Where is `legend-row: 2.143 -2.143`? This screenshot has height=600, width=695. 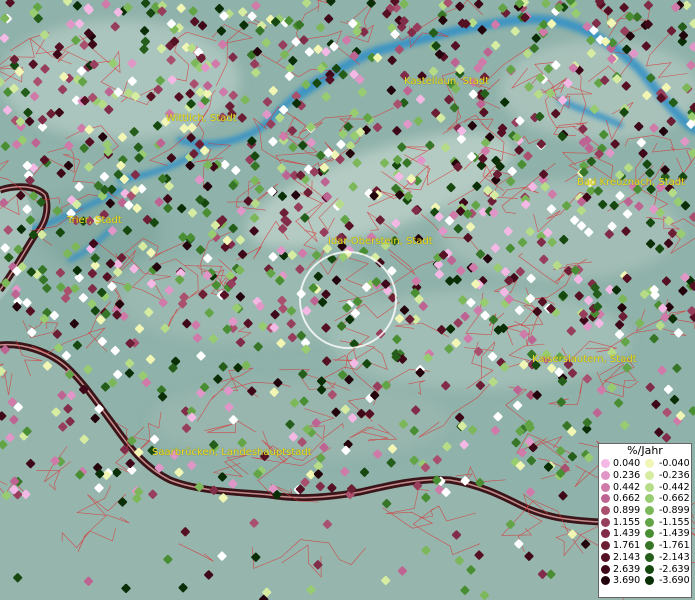 legend-row: 2.143 -2.143 is located at coordinates (646, 558).